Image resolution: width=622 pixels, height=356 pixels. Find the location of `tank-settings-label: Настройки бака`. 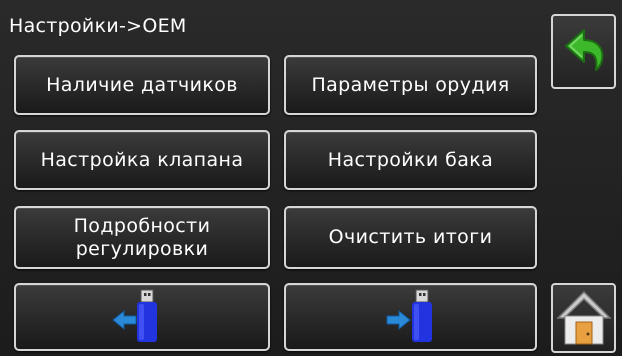

tank-settings-label: Настройки бака is located at coordinates (410, 159).